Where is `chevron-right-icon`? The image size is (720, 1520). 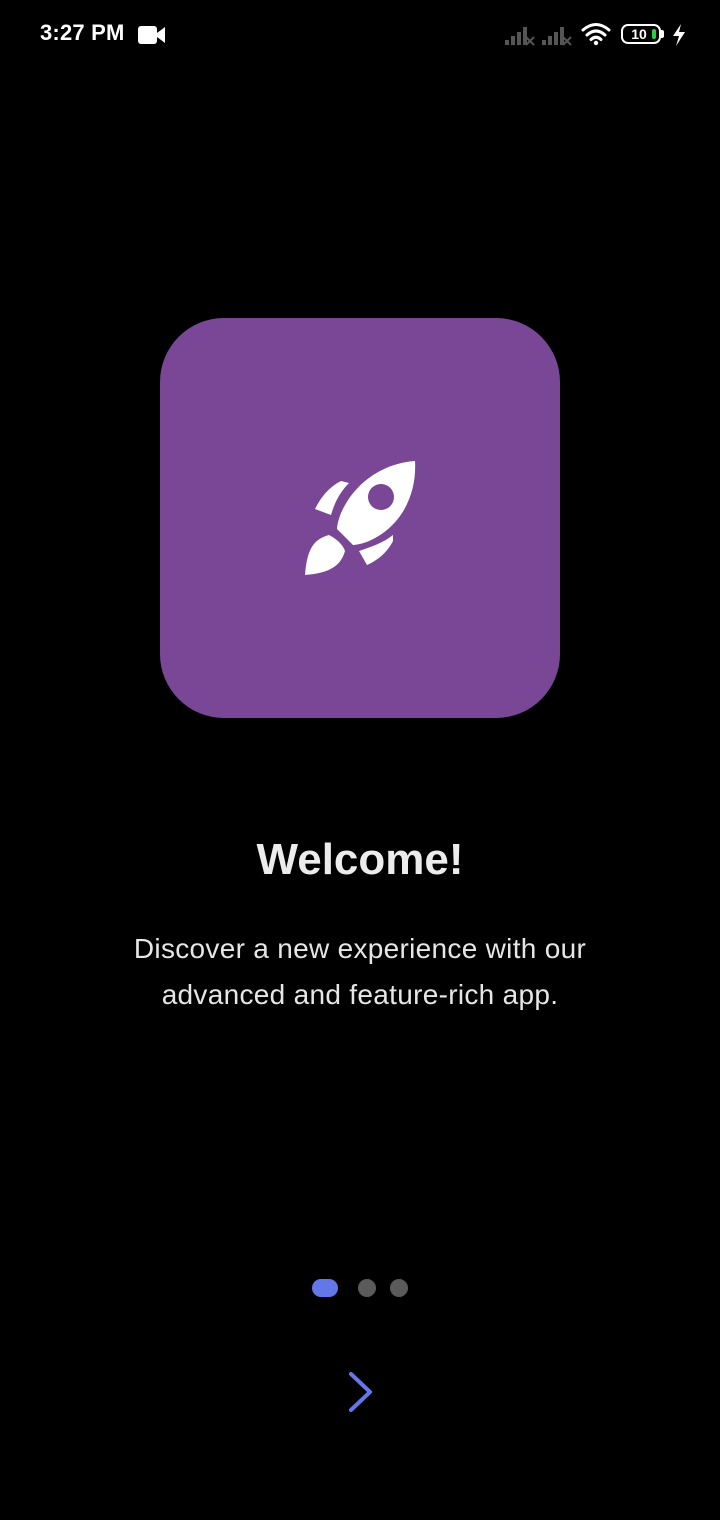 chevron-right-icon is located at coordinates (360, 1392).